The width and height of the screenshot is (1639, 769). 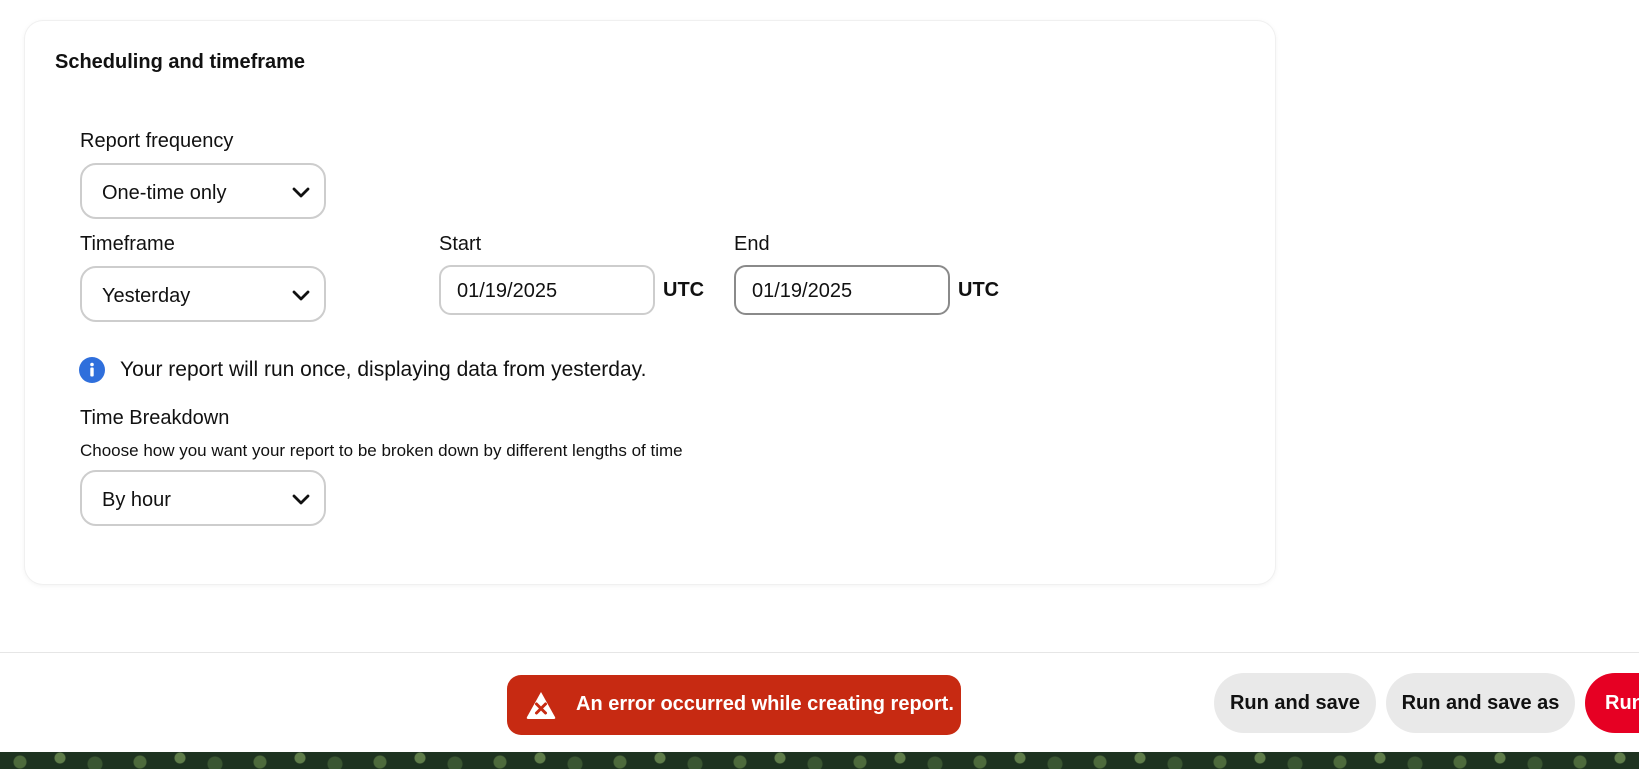 I want to click on start-date-value: 01/19/2025, so click(x=507, y=291).